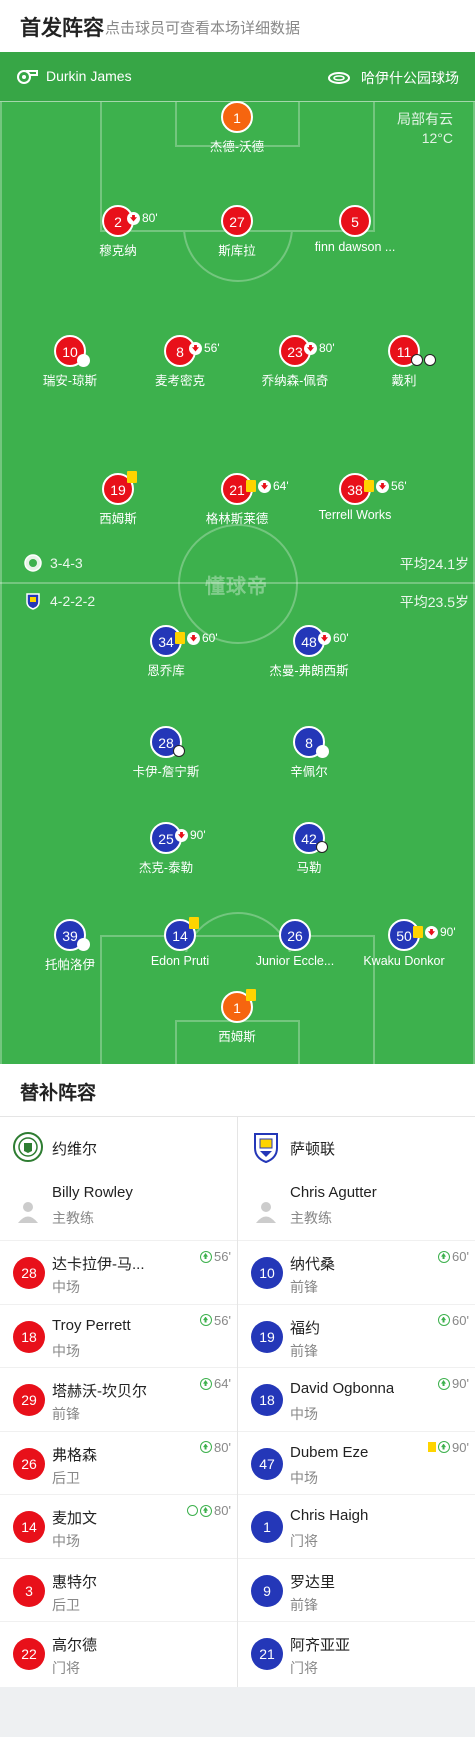 Image resolution: width=475 pixels, height=1737 pixels. Describe the element at coordinates (355, 515) in the screenshot. I see `player-name: Terrell Works` at that location.